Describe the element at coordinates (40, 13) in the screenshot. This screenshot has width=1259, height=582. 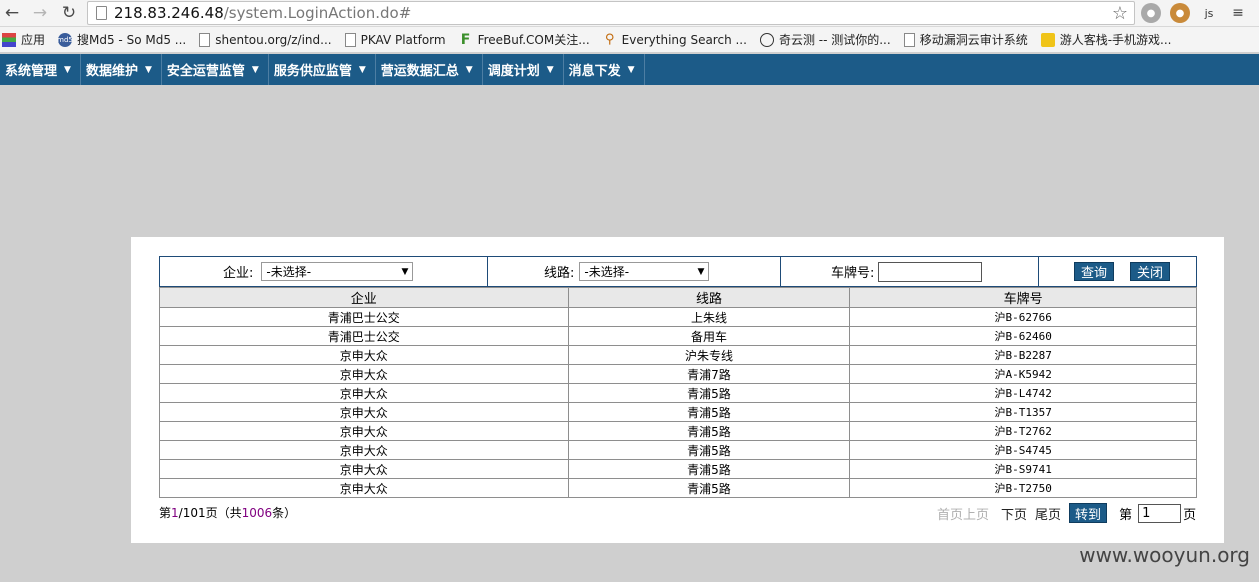
I see `forward-arrow-icon: →` at that location.